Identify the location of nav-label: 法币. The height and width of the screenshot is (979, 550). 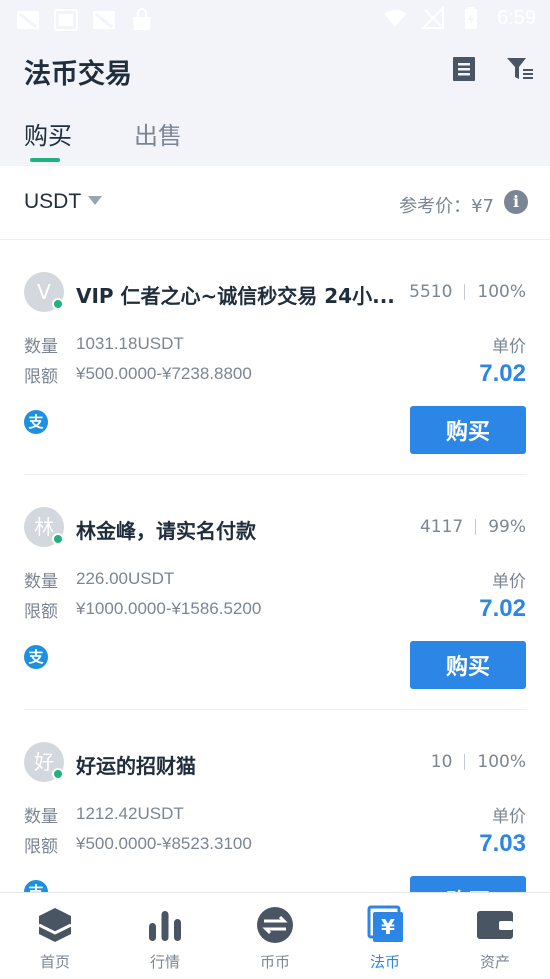
(384, 962).